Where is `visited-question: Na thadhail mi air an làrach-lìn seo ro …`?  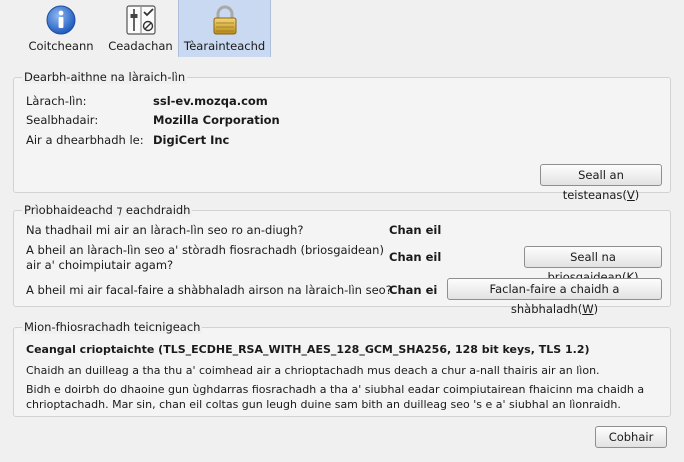
visited-question: Na thadhail mi air an làrach-lìn seo ro … is located at coordinates (165, 230).